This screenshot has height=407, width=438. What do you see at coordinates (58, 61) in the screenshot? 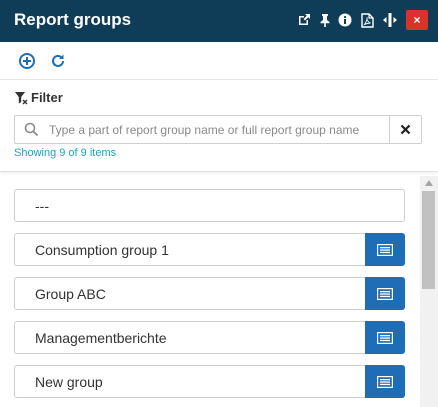
I see `refresh-icon` at bounding box center [58, 61].